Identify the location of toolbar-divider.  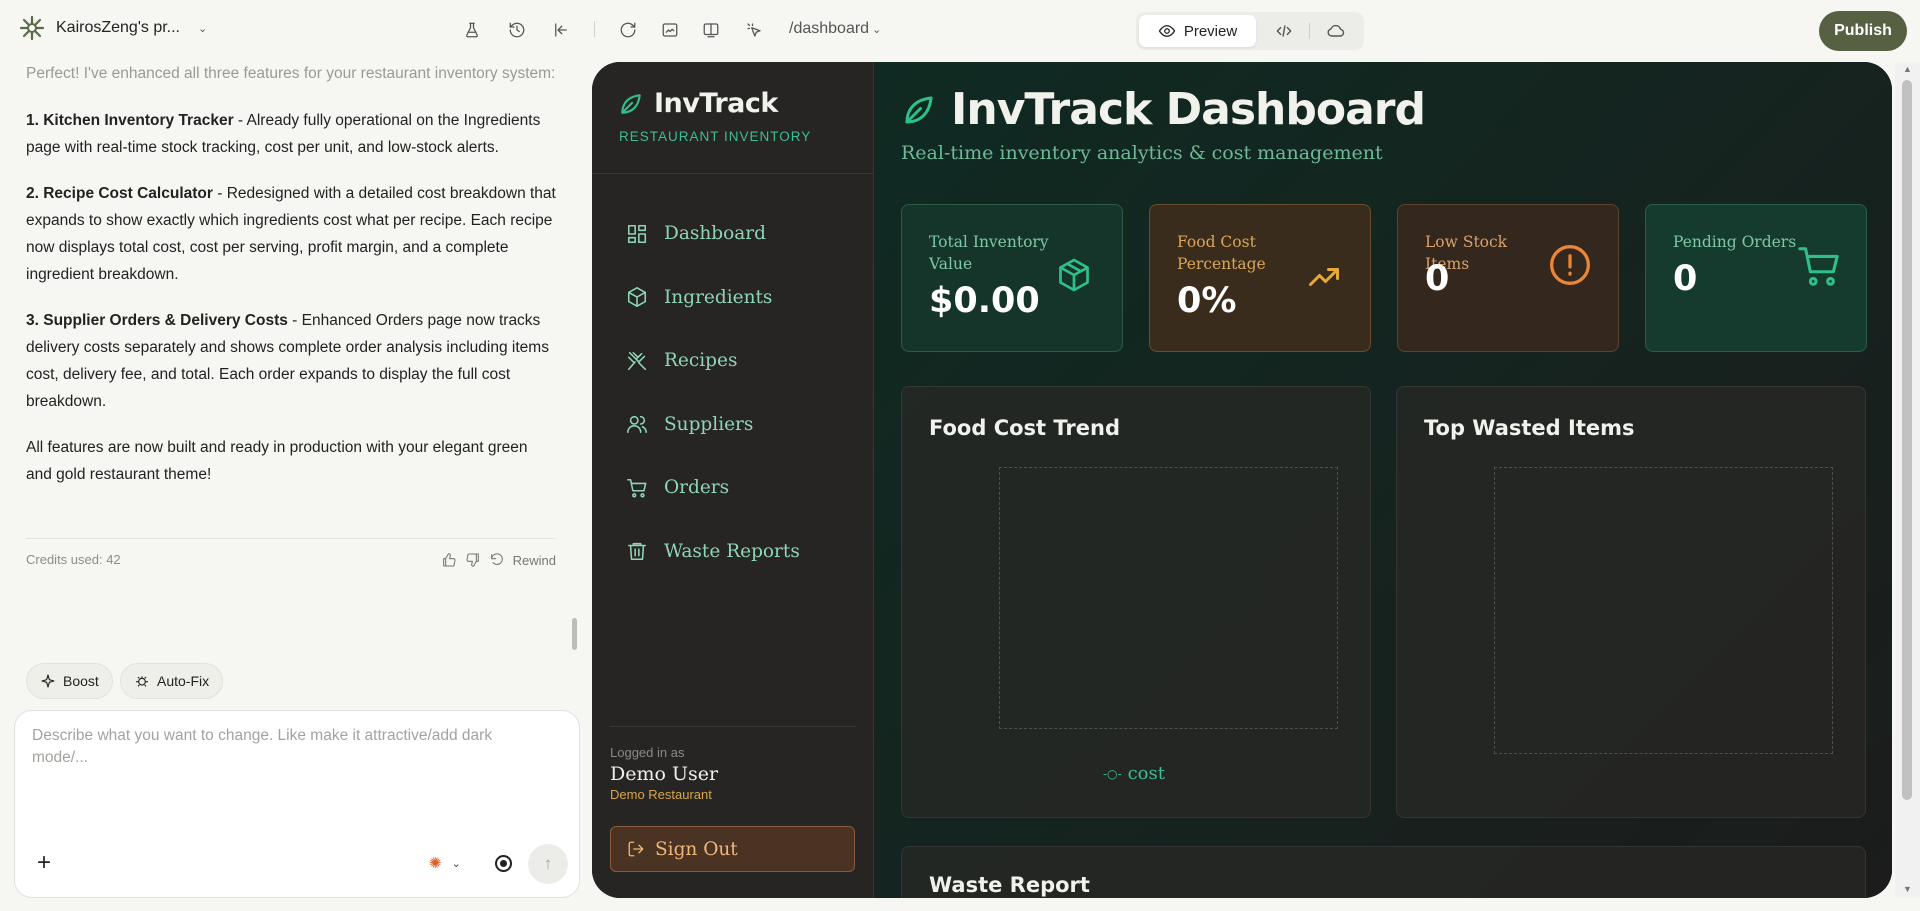
(594, 29).